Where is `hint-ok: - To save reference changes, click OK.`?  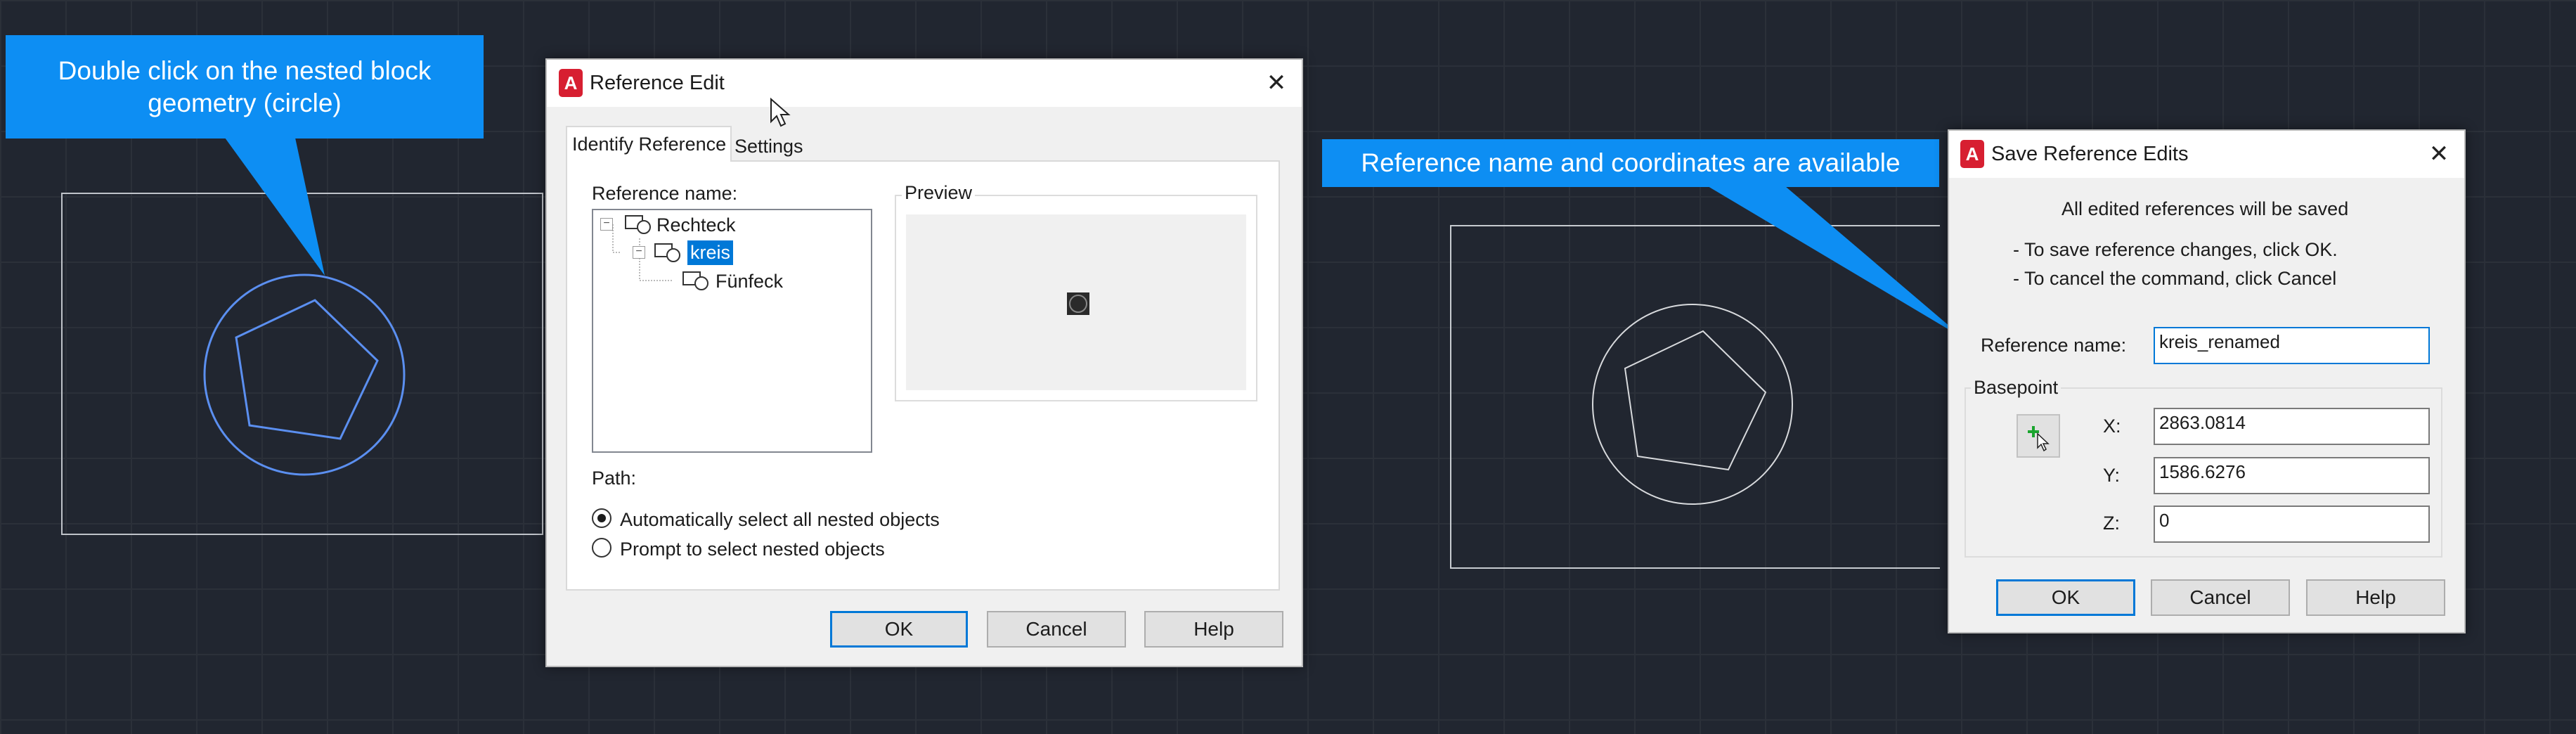
hint-ok: - To save reference changes, click OK. is located at coordinates (2176, 249).